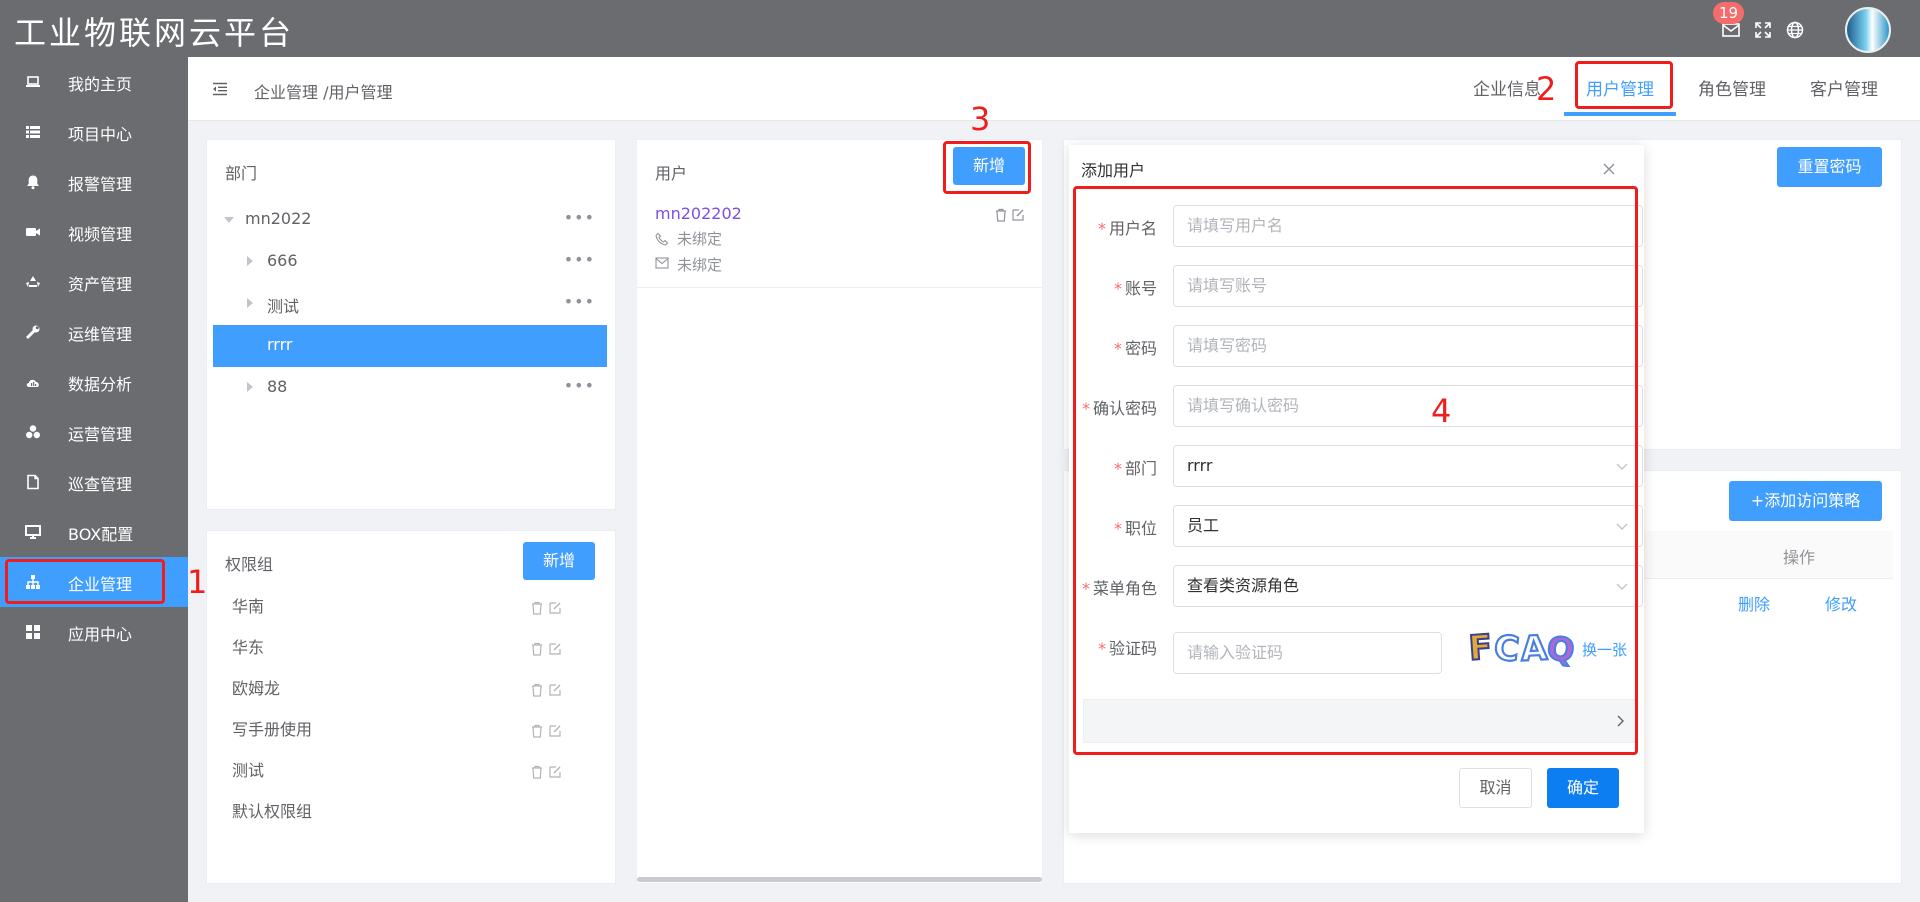 This screenshot has width=1920, height=902. What do you see at coordinates (33, 81) in the screenshot?
I see `laptop-icon` at bounding box center [33, 81].